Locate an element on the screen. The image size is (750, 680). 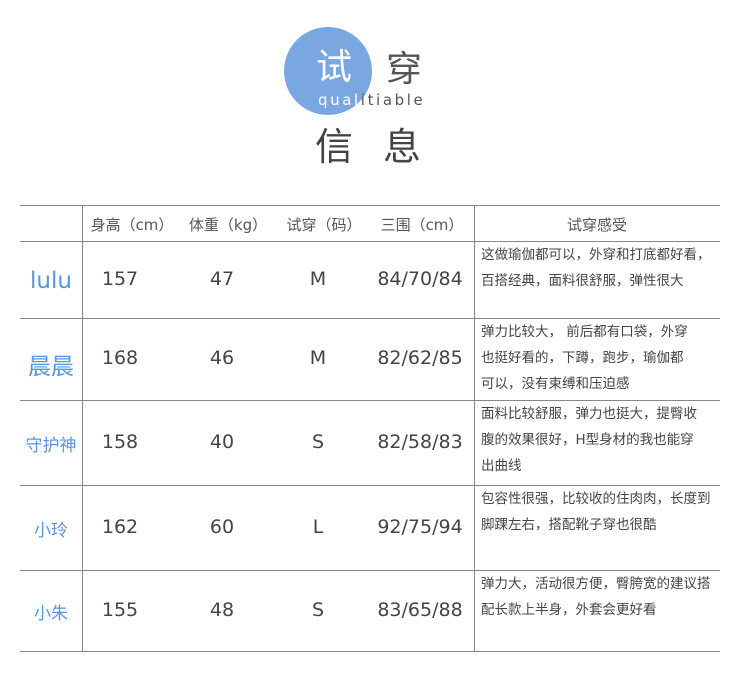
note-line: 配长款上半身，外套会更好看 is located at coordinates (569, 610).